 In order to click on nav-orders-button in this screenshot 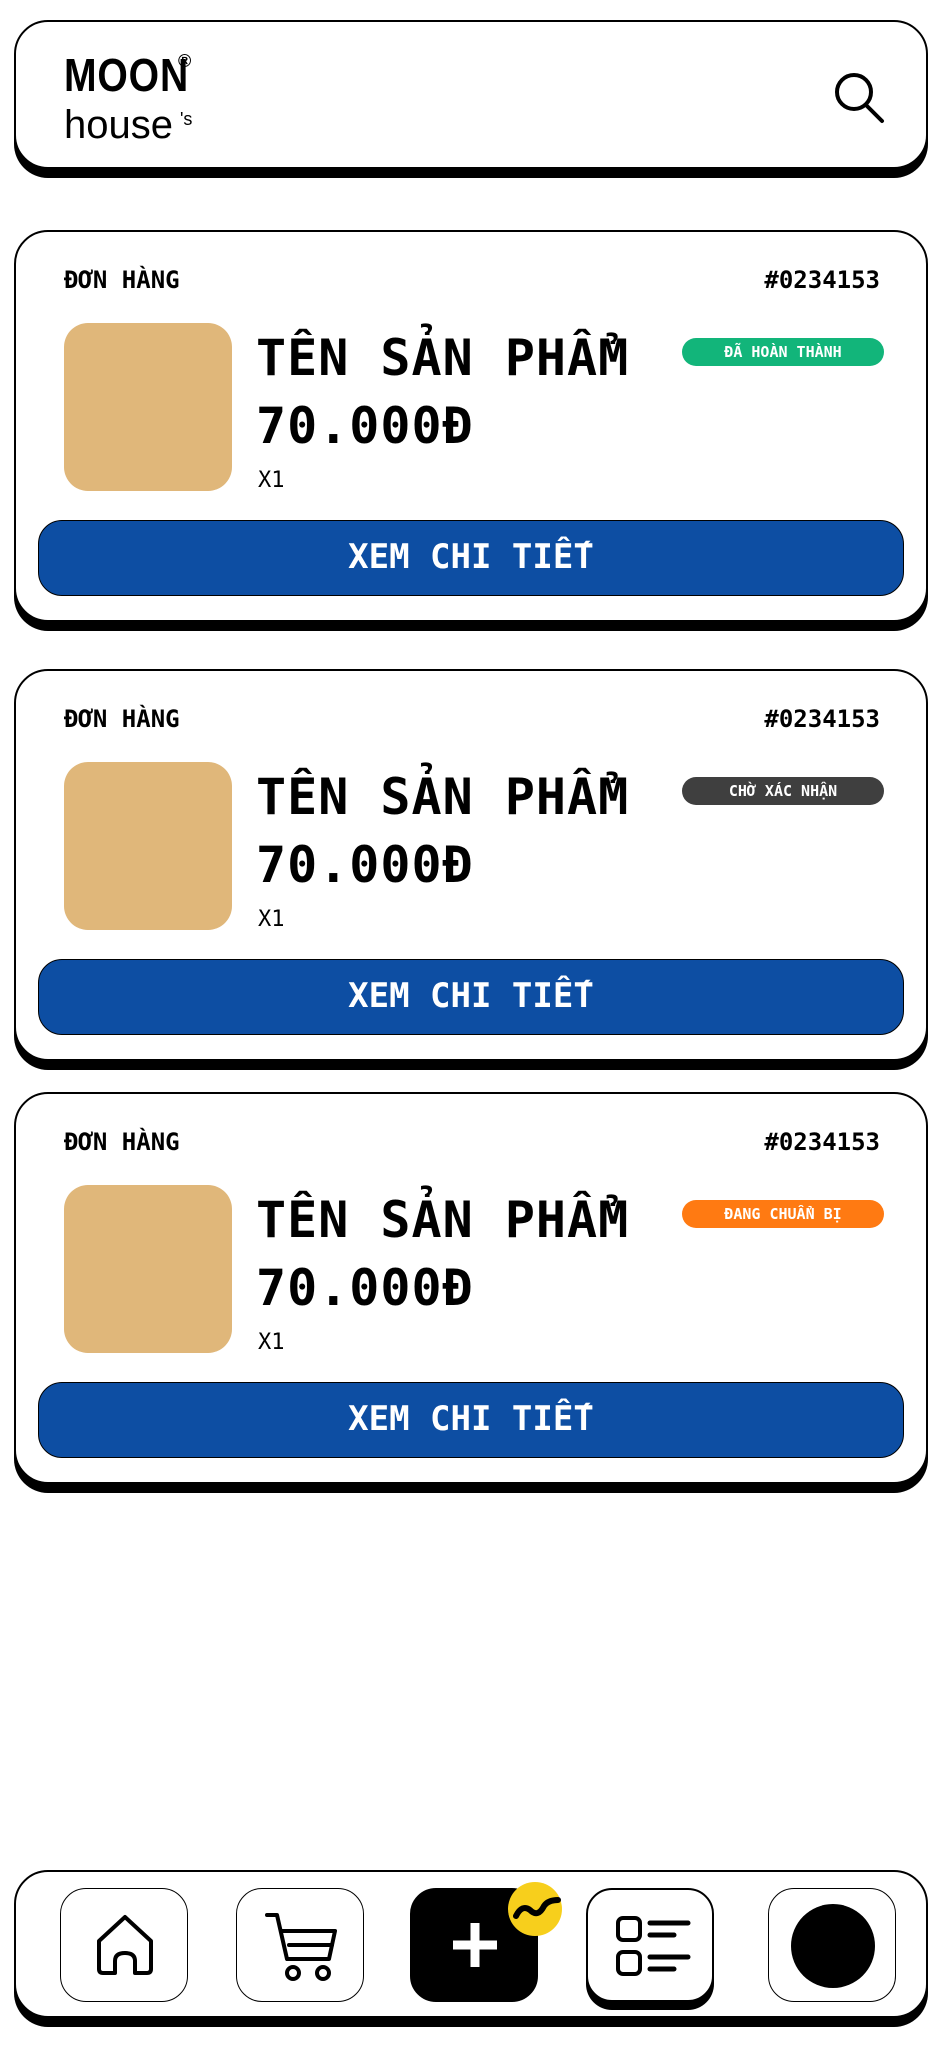, I will do `click(650, 1945)`.